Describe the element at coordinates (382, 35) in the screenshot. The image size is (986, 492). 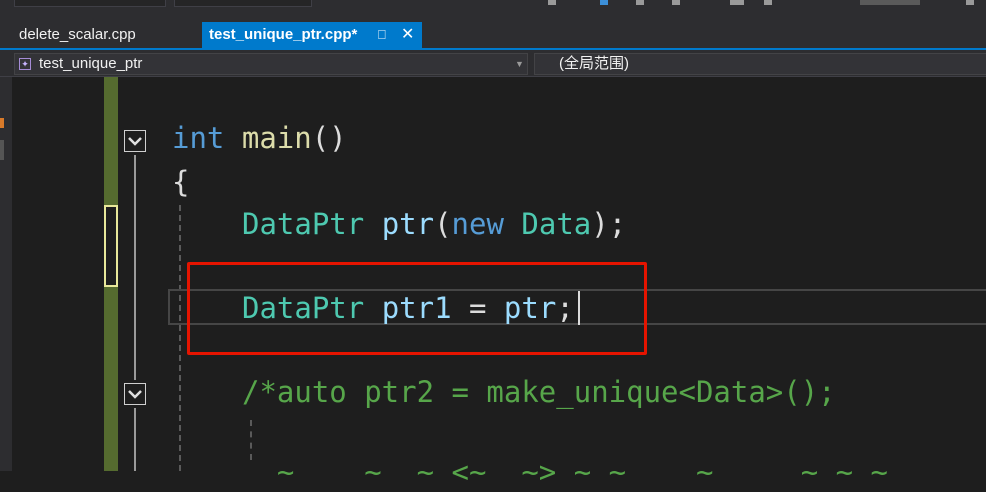
I see `pin-icon: ⎕` at that location.